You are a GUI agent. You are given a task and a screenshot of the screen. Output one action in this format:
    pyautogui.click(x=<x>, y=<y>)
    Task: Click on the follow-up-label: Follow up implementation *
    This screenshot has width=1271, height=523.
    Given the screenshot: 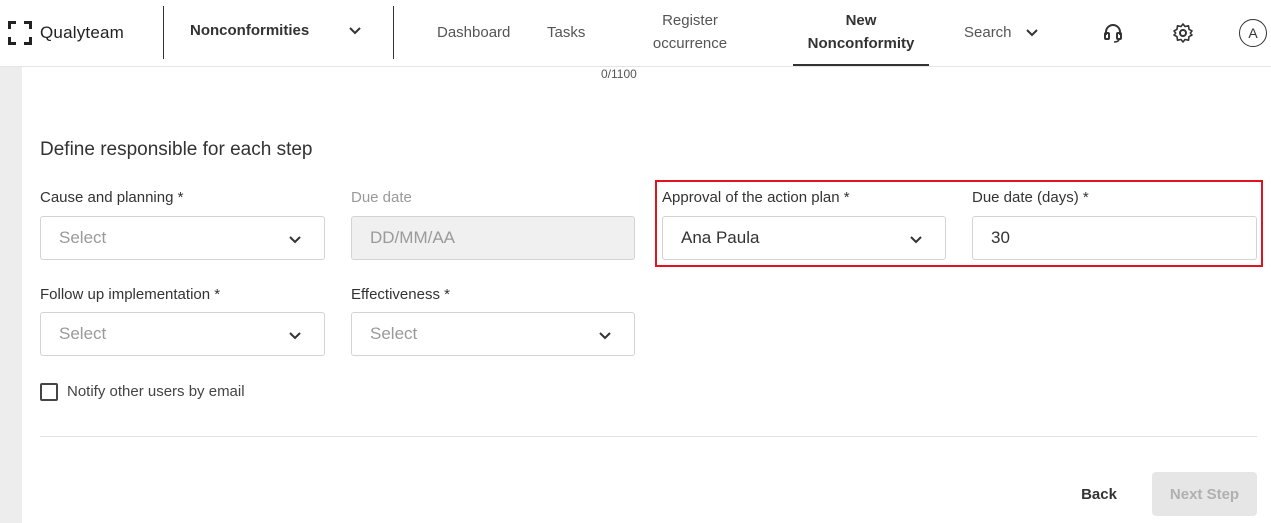 What is the action you would take?
    pyautogui.click(x=130, y=294)
    